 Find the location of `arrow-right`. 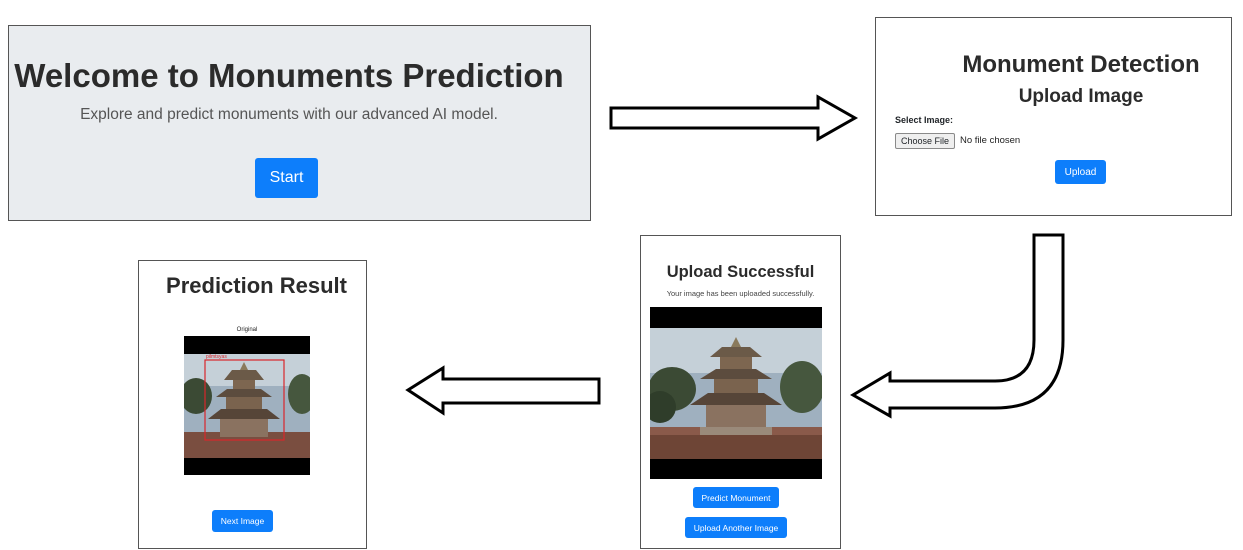

arrow-right is located at coordinates (734, 118).